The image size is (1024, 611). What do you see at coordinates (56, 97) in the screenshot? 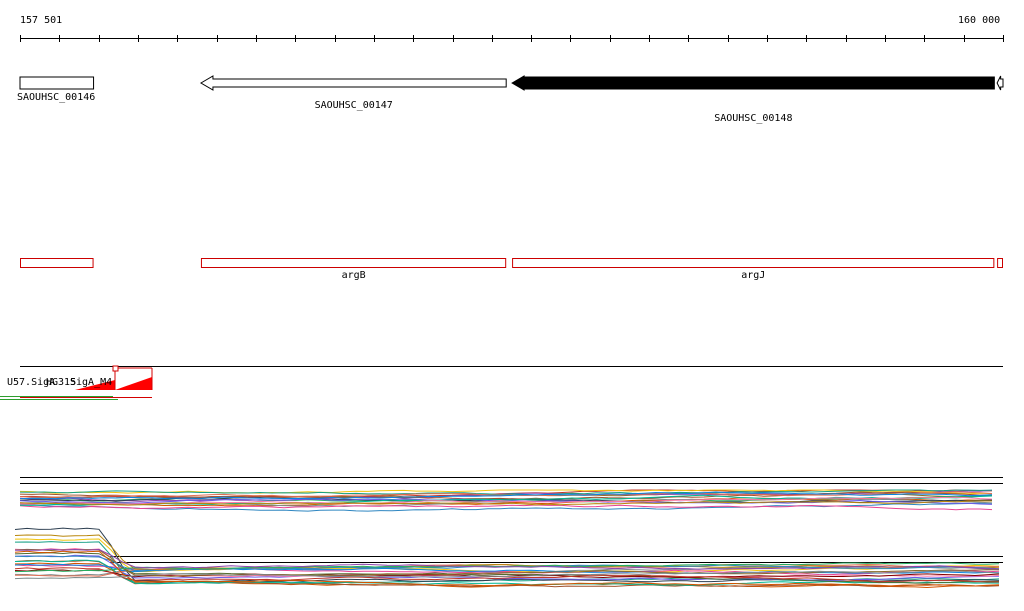
I see `gene-label: SAOUHSC_00146` at bounding box center [56, 97].